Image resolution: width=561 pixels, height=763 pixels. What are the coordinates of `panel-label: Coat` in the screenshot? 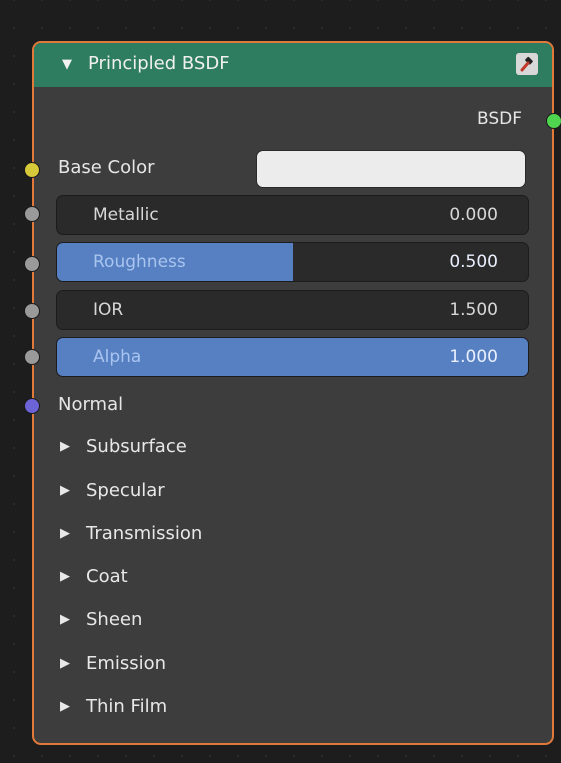 It's located at (107, 576).